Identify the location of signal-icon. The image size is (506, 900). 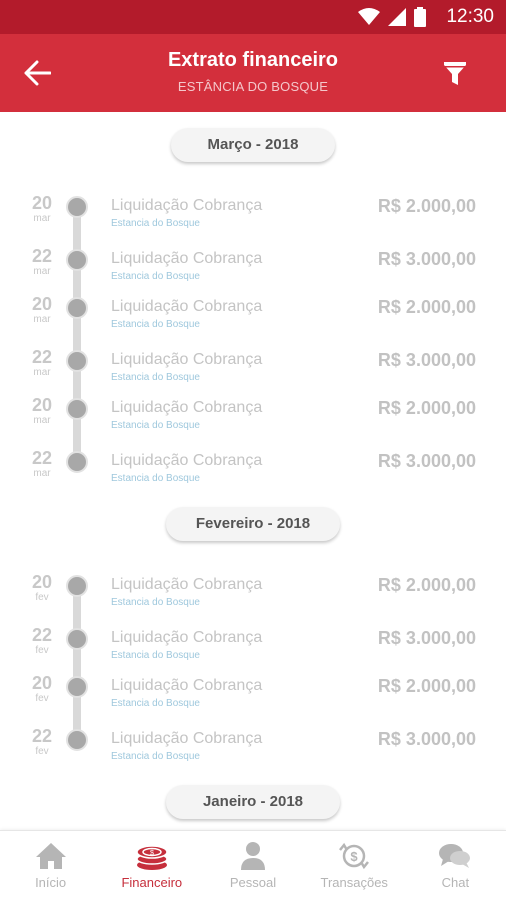
(397, 17).